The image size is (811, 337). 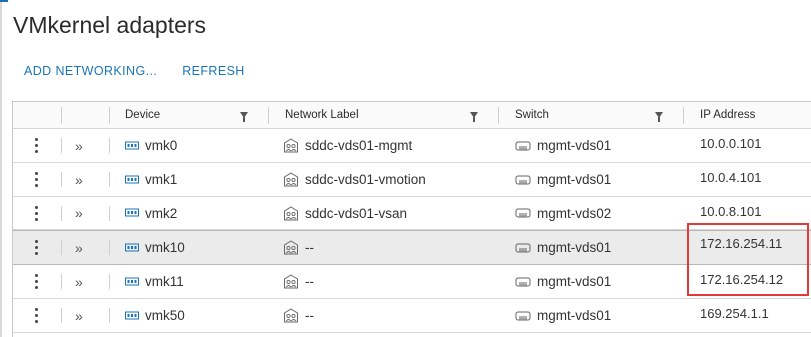 I want to click on grid-header: Device Network Label Switch IP Address, so click(x=412, y=115).